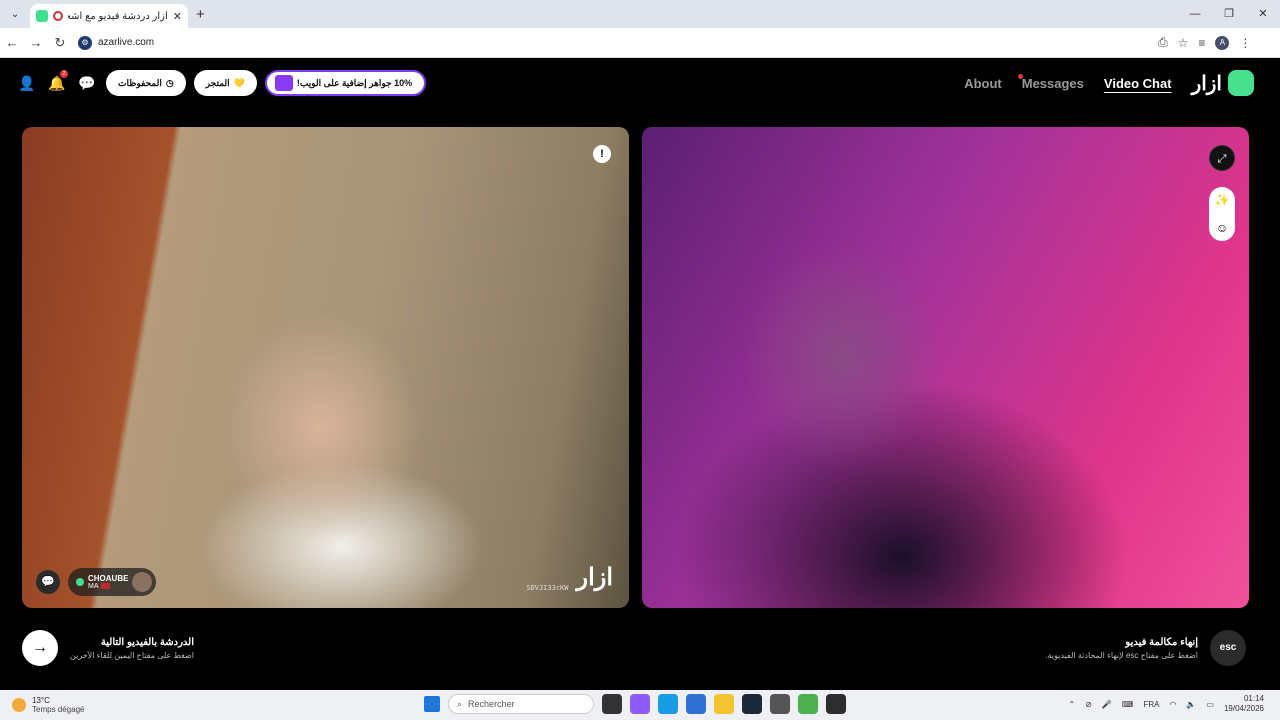 This screenshot has height=720, width=1280. Describe the element at coordinates (80, 582) in the screenshot. I see `online-status-icon` at that location.